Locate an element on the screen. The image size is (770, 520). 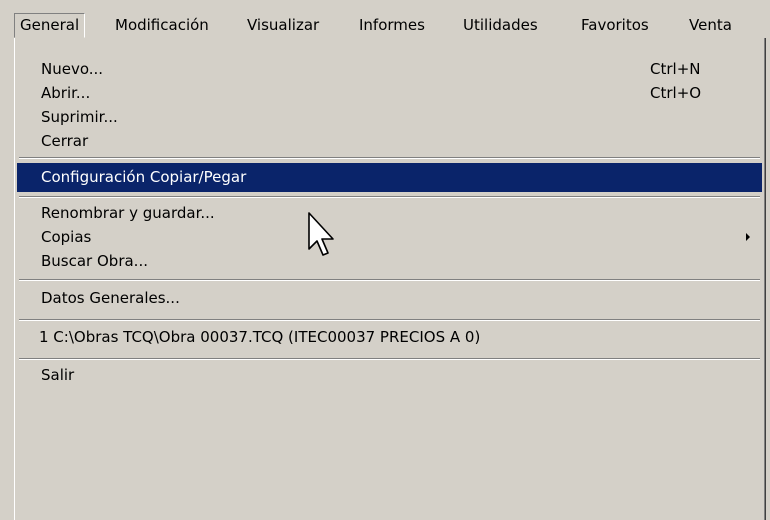
menu-item-cerrar: Cerrar is located at coordinates (389, 141).